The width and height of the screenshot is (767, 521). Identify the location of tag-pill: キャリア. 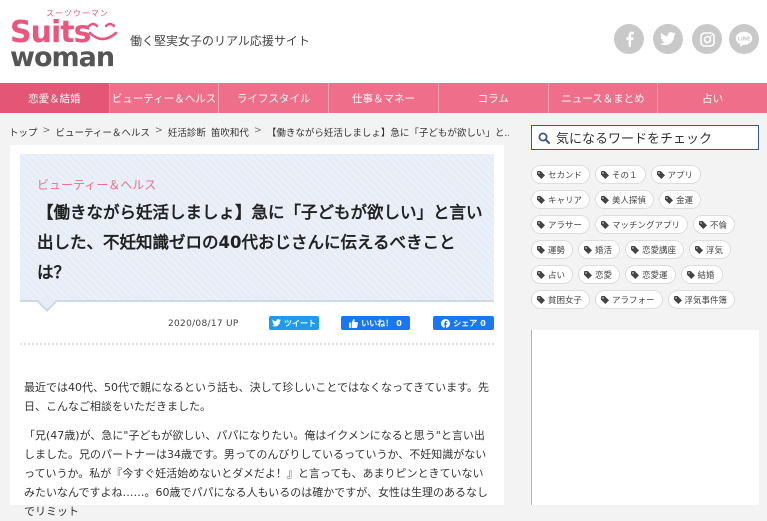
(561, 199).